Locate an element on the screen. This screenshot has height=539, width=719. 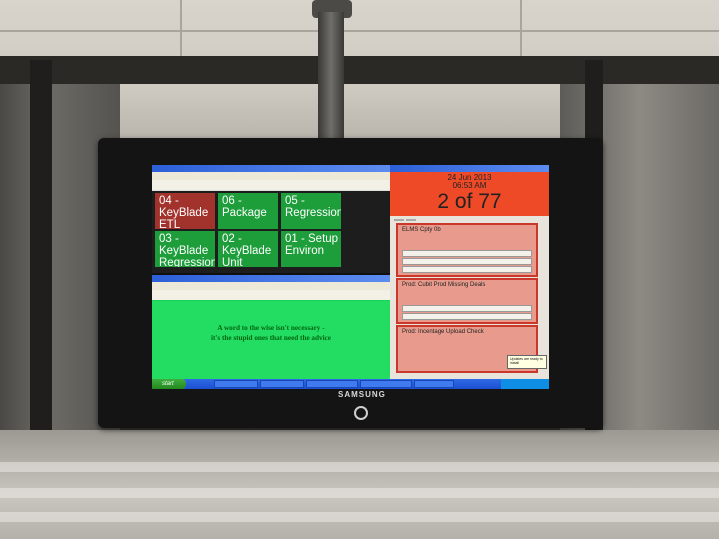
build-tile: 02 - KeyBlade Unit is located at coordinates (248, 249).